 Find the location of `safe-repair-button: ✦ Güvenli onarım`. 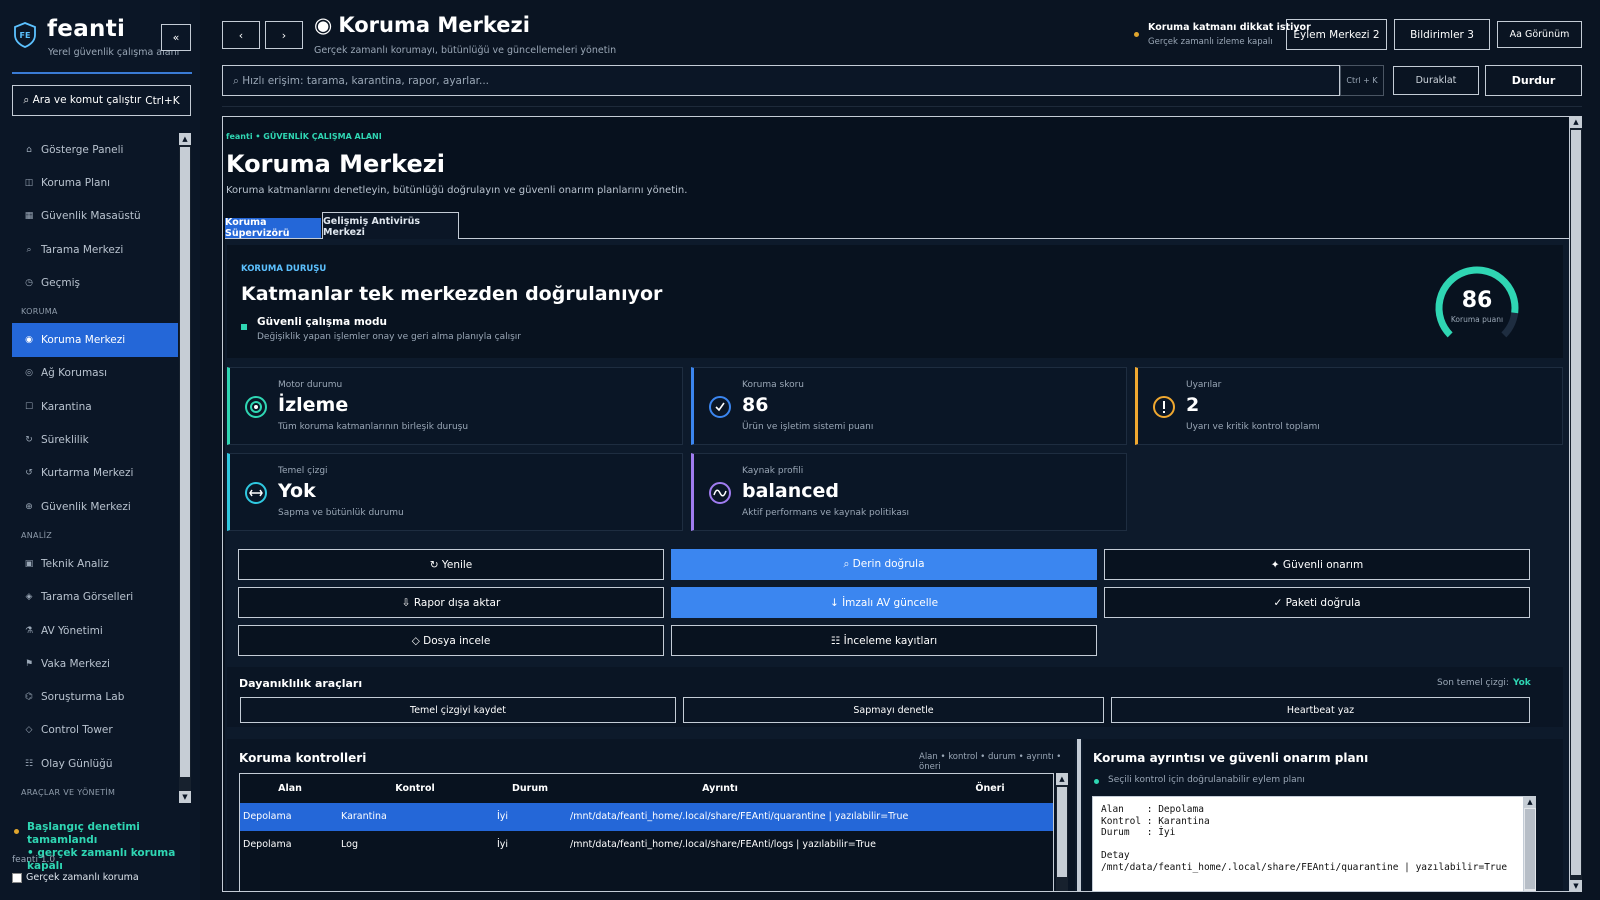

safe-repair-button: ✦ Güvenli onarım is located at coordinates (1317, 564).